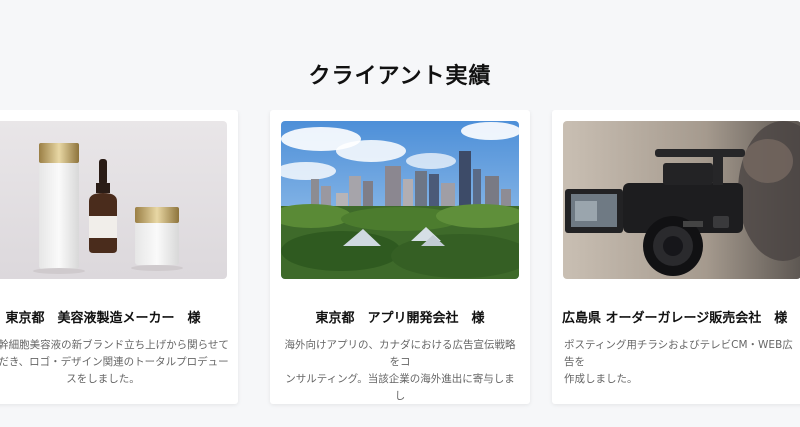 The width and height of the screenshot is (800, 427). What do you see at coordinates (113, 200) in the screenshot?
I see `cosmetic-bottles-image` at bounding box center [113, 200].